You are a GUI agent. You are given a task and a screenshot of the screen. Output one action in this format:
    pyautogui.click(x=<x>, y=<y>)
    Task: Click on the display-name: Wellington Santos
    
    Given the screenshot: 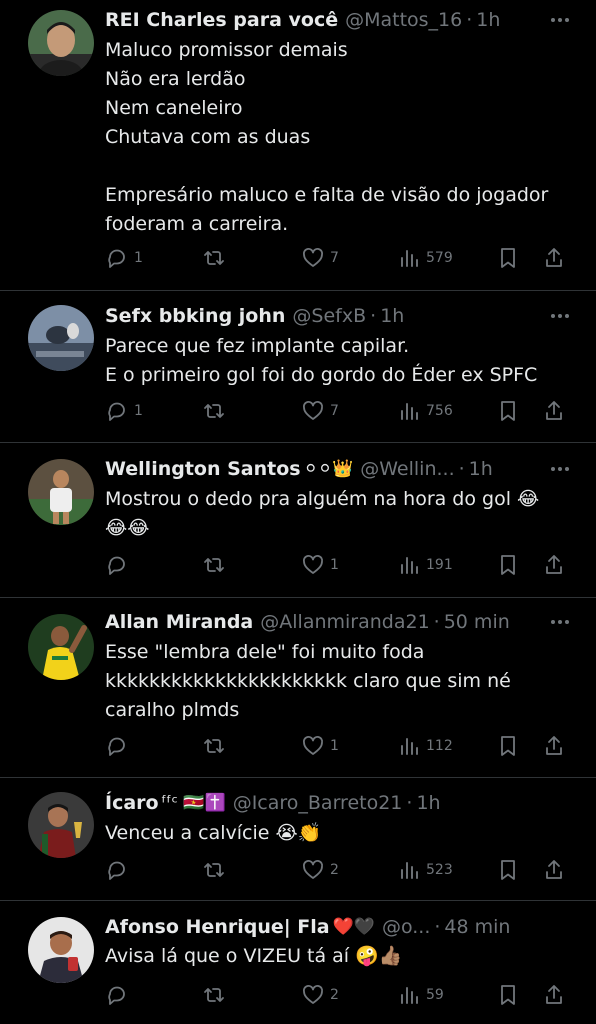 What is the action you would take?
    pyautogui.click(x=203, y=469)
    